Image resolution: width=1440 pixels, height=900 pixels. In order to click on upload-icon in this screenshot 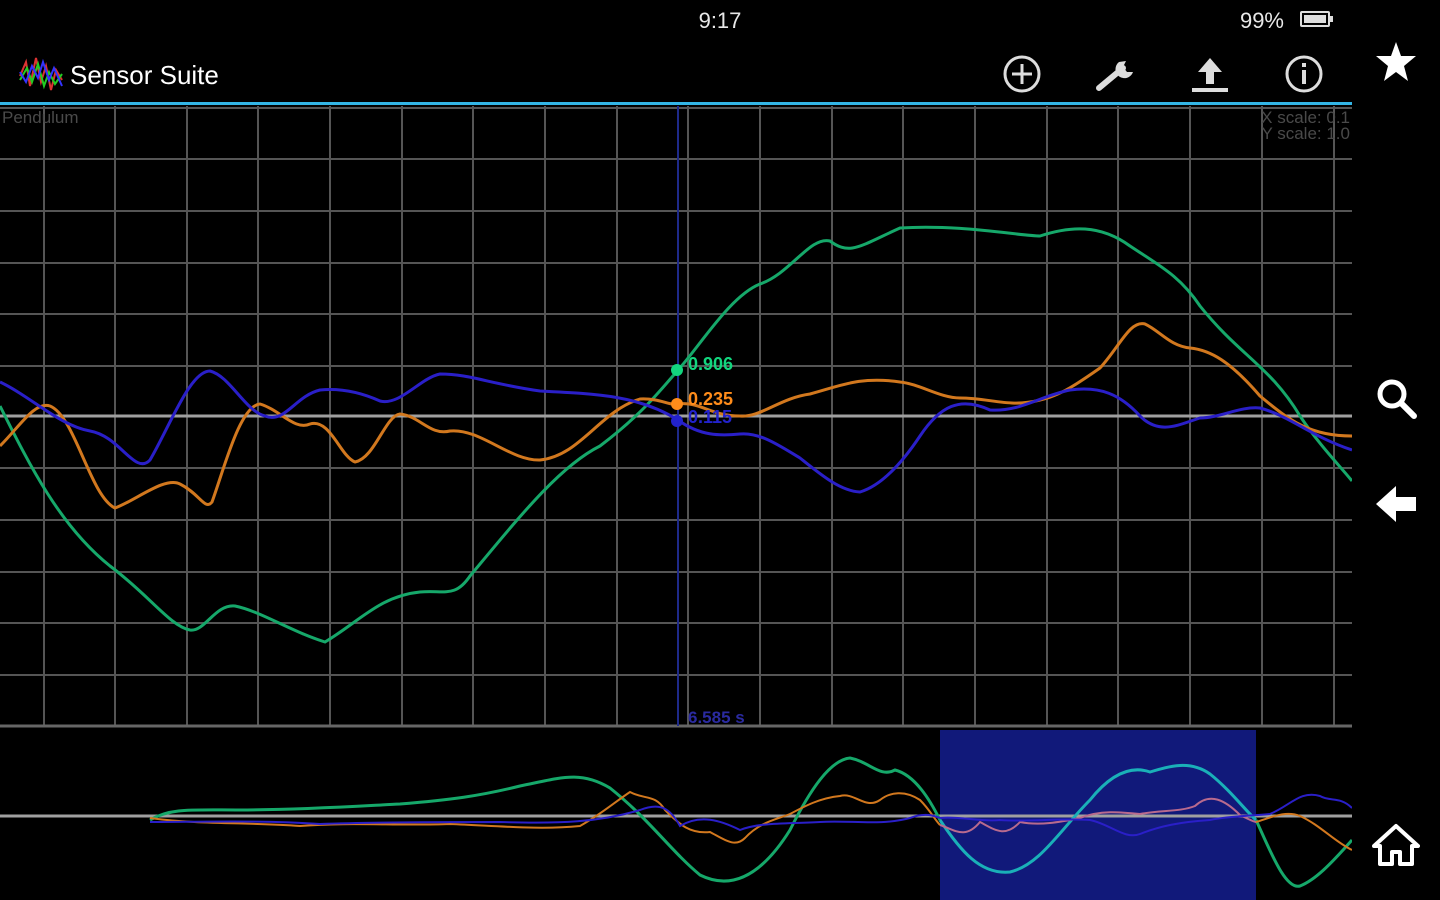, I will do `click(1210, 75)`.